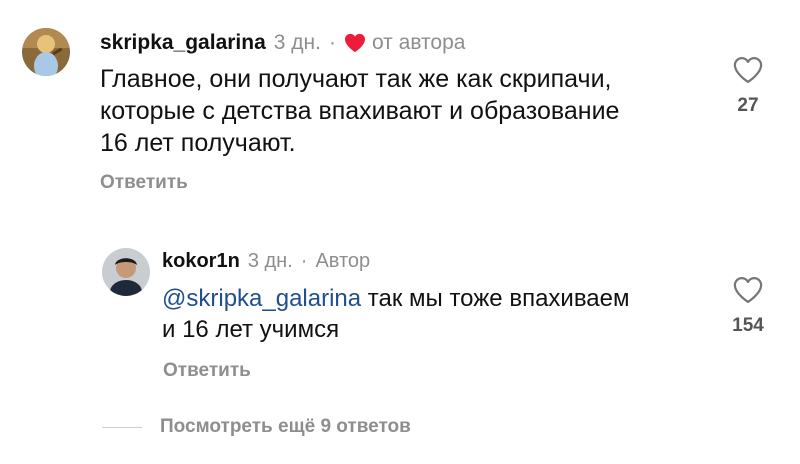 This screenshot has height=464, width=800. Describe the element at coordinates (343, 261) in the screenshot. I see `author-label: Автор` at that location.